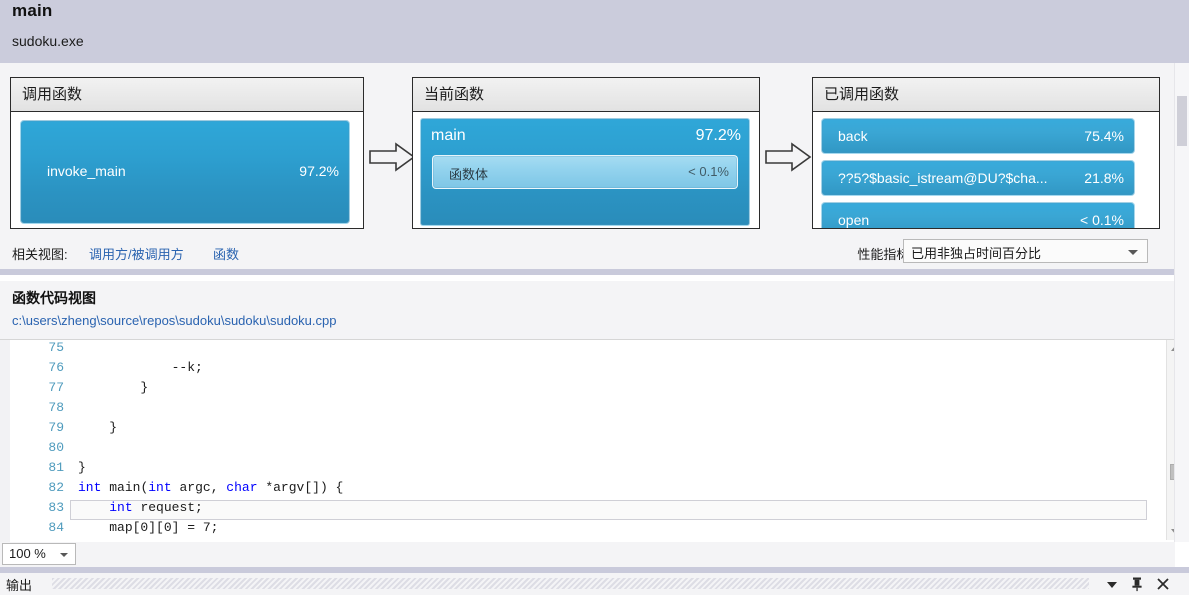  What do you see at coordinates (587, 554) in the screenshot?
I see `zoom-row: 100 %` at bounding box center [587, 554].